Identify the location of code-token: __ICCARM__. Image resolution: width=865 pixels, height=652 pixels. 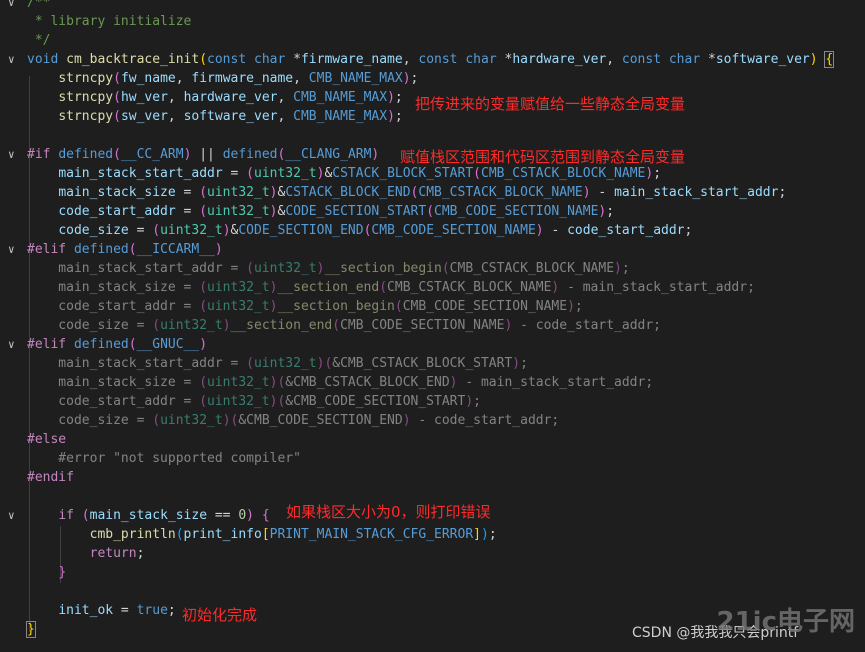
(175, 249).